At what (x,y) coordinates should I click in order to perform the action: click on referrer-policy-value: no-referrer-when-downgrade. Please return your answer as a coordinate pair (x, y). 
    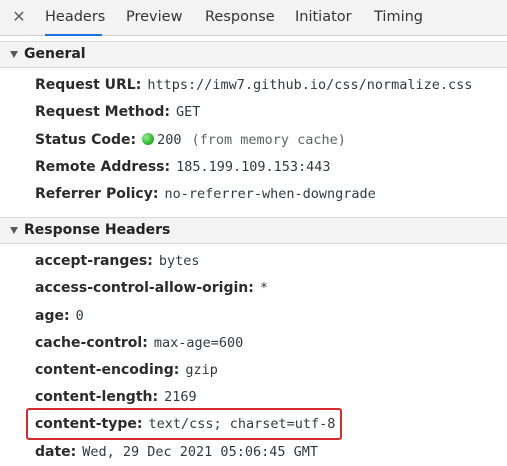
    Looking at the image, I should click on (270, 194).